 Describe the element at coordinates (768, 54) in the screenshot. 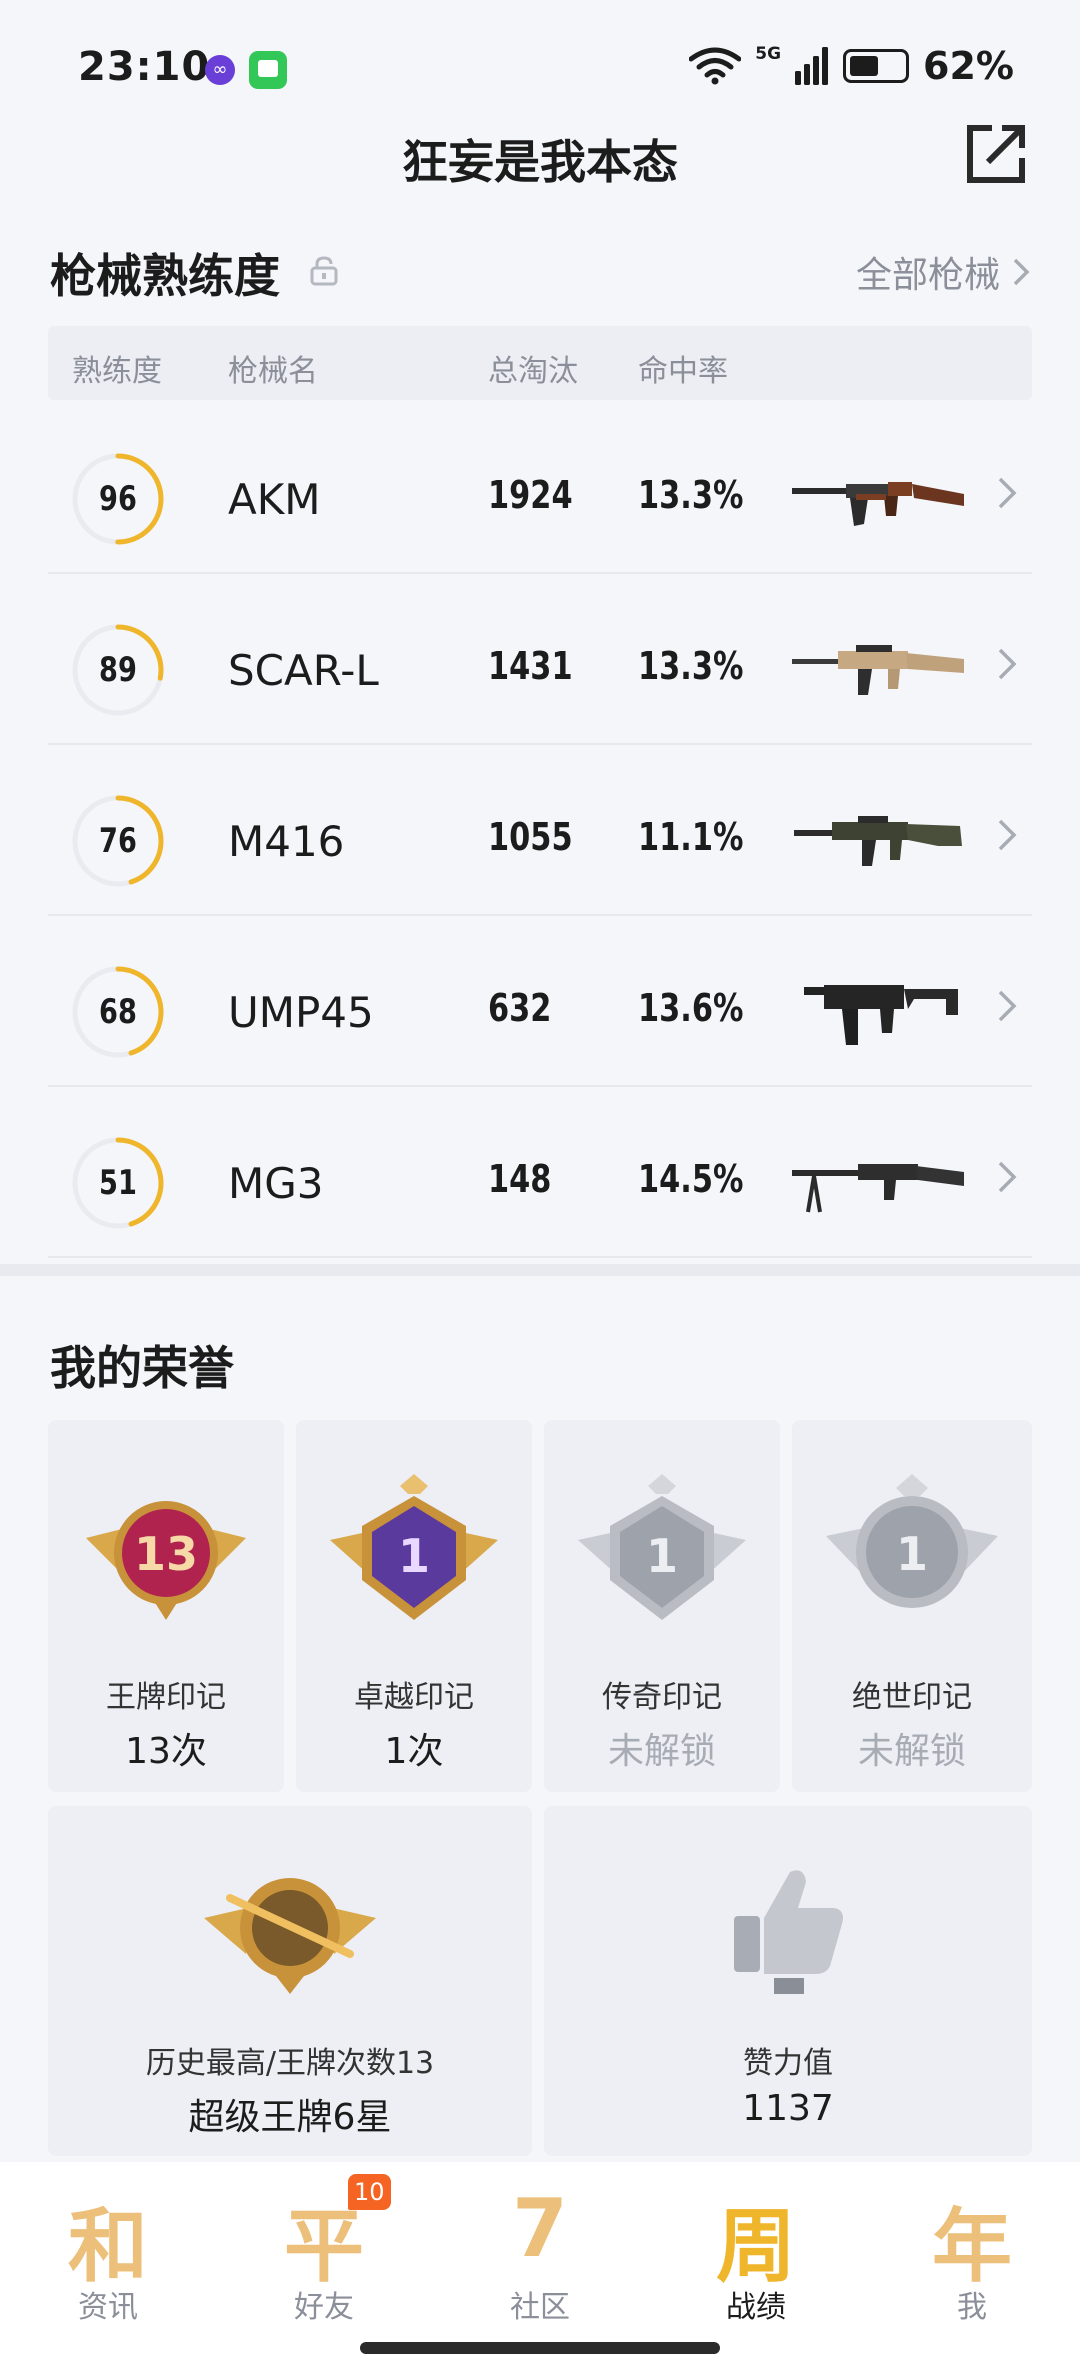

I see `network-type: 5G` at that location.